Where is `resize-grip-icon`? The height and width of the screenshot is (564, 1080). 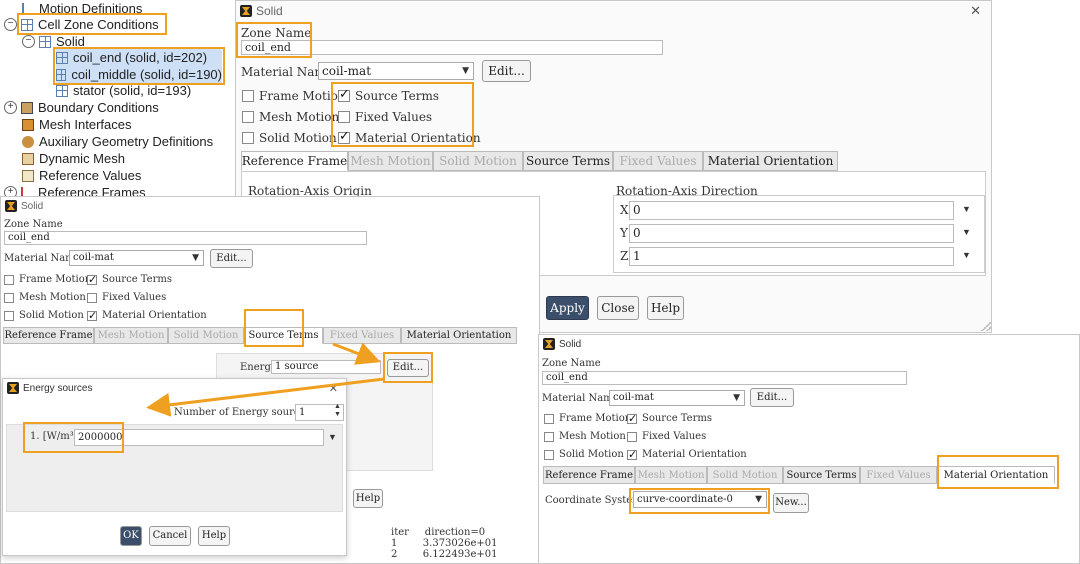
resize-grip-icon is located at coordinates (986, 326).